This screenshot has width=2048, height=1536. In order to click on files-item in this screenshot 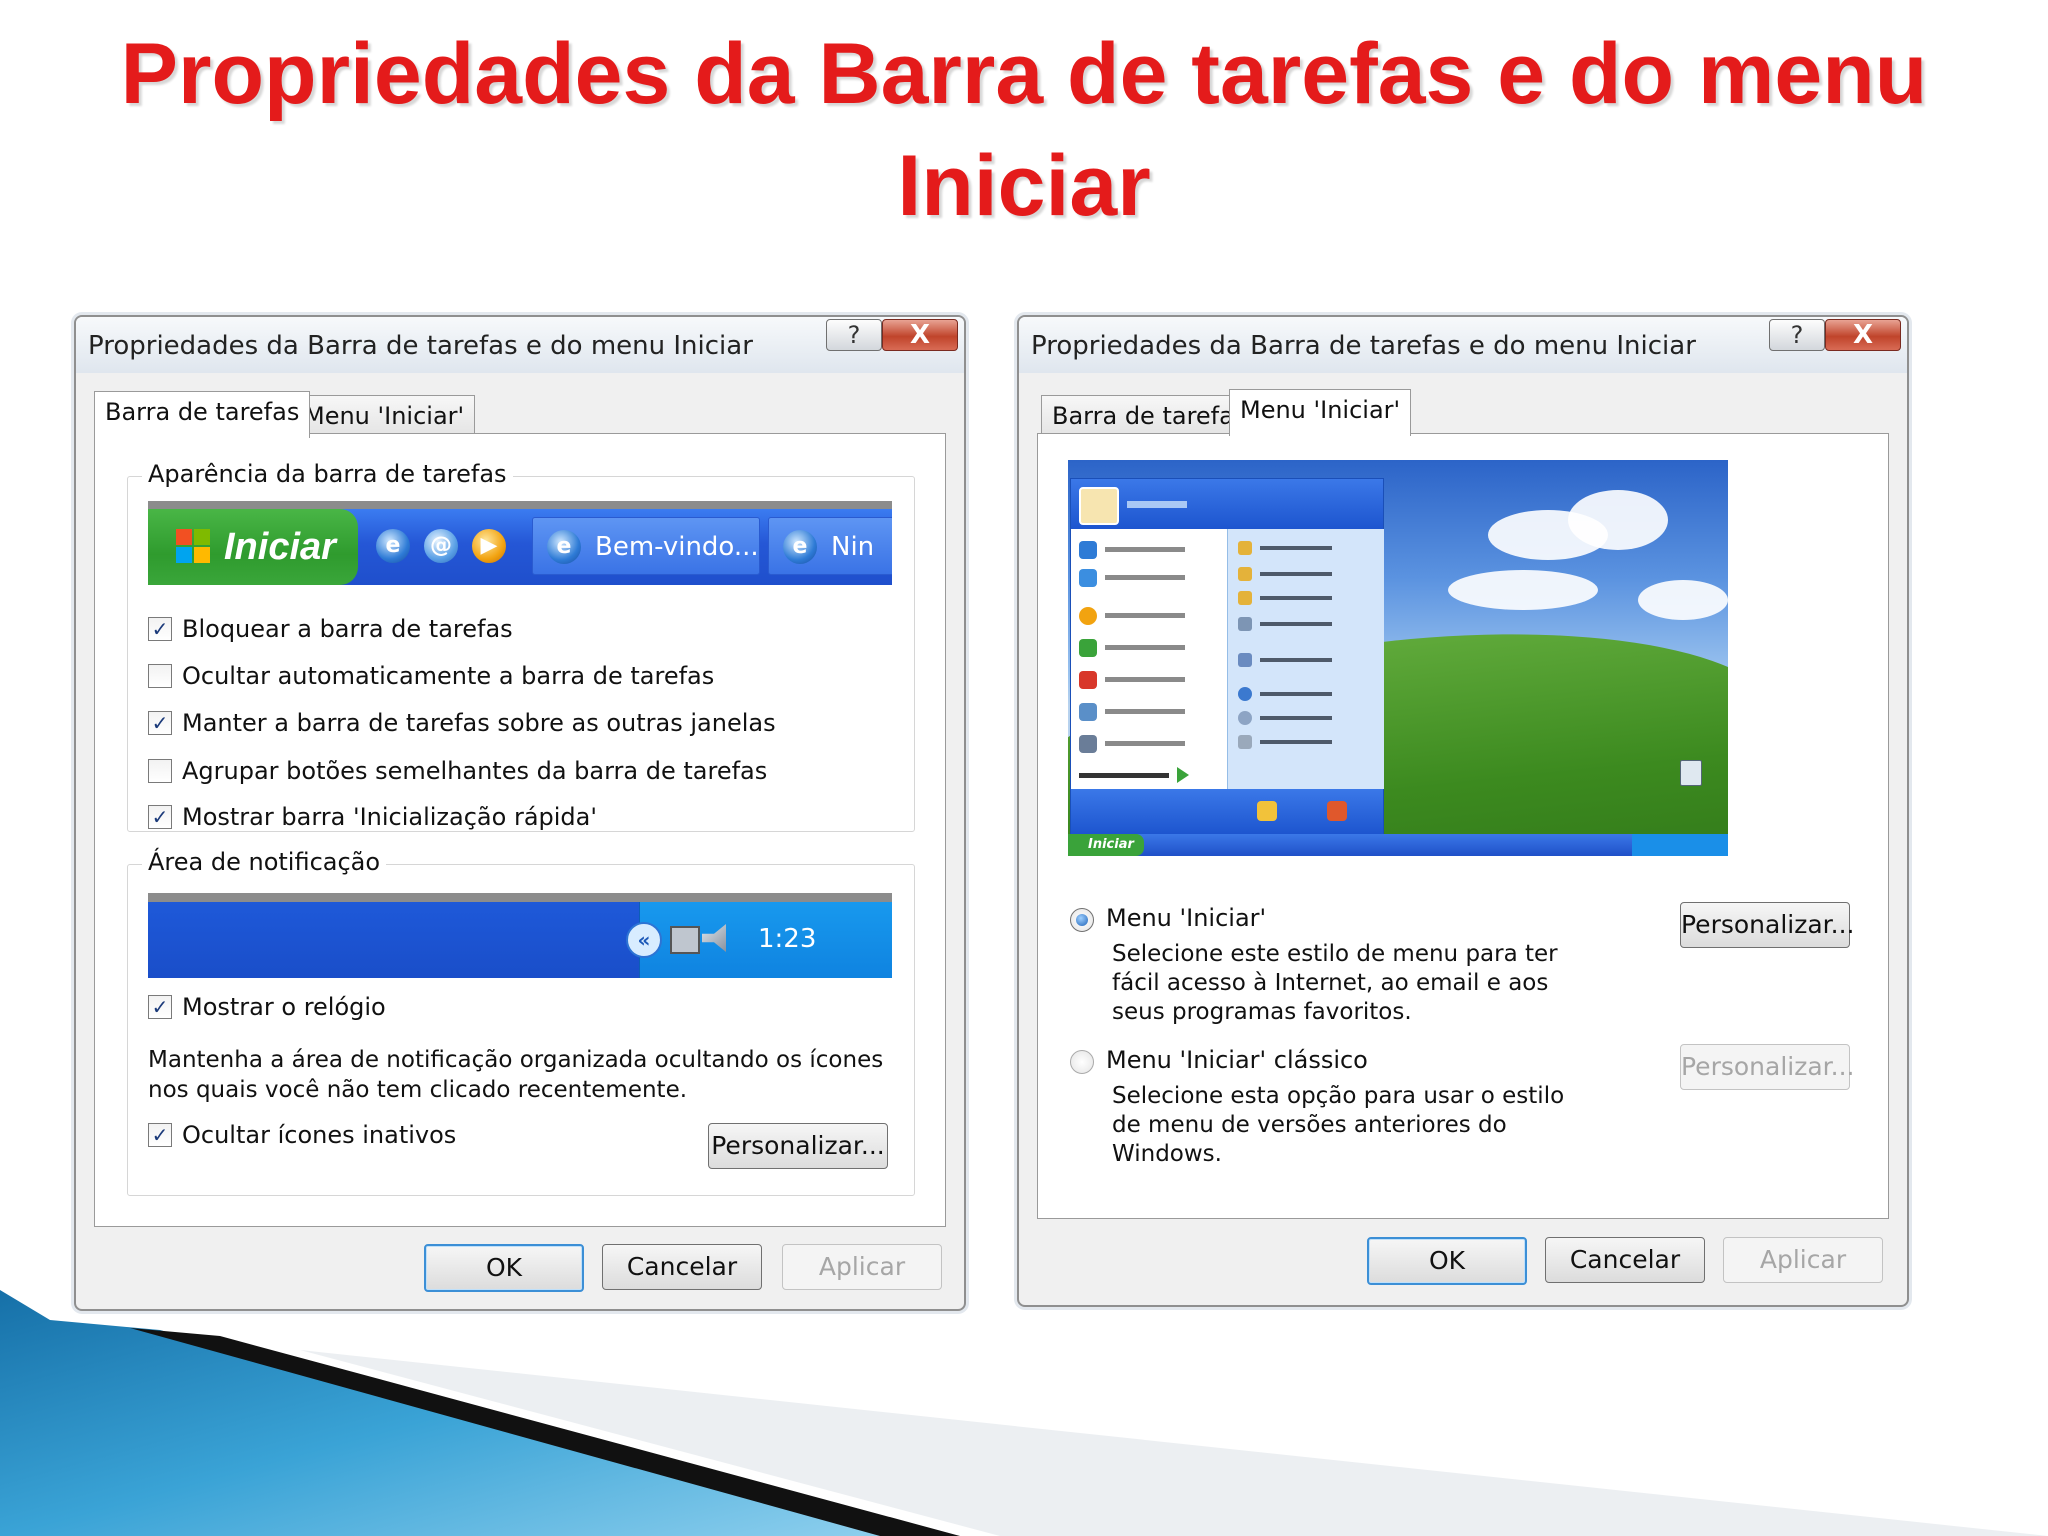, I will do `click(1144, 712)`.